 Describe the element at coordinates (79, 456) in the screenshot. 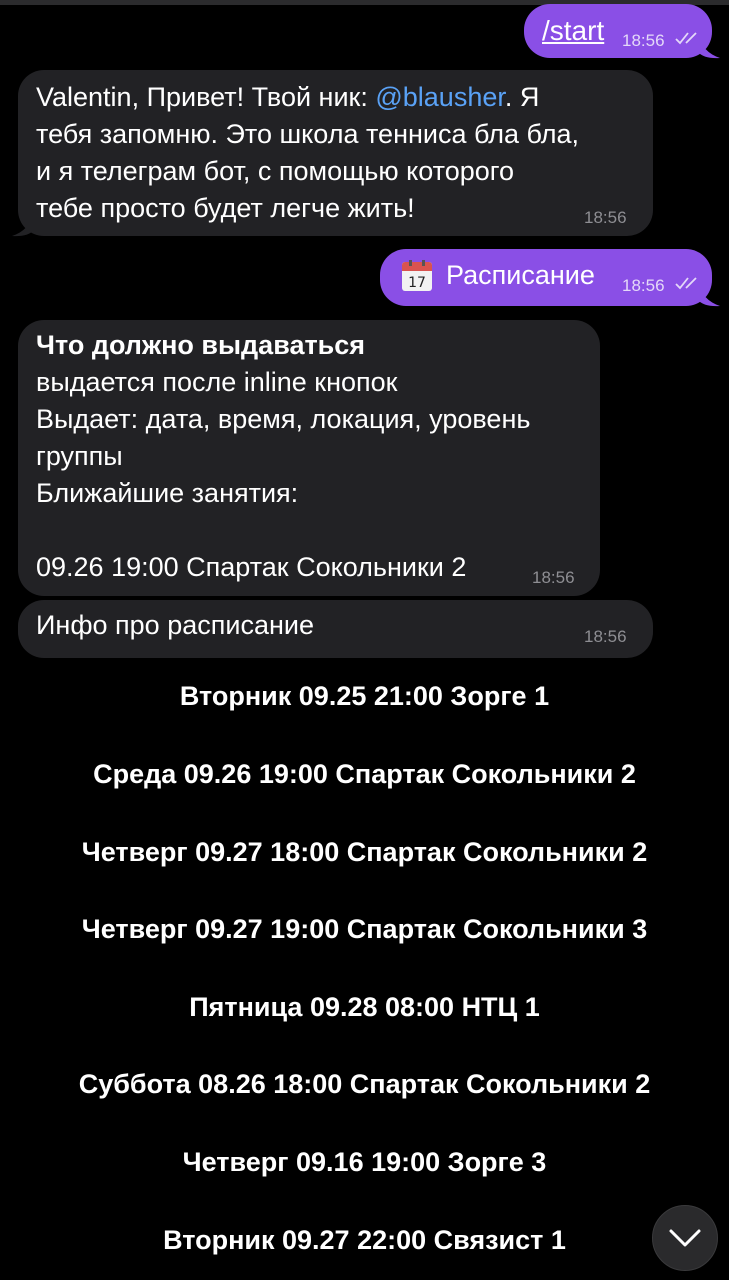

I see `description-line: группы` at that location.